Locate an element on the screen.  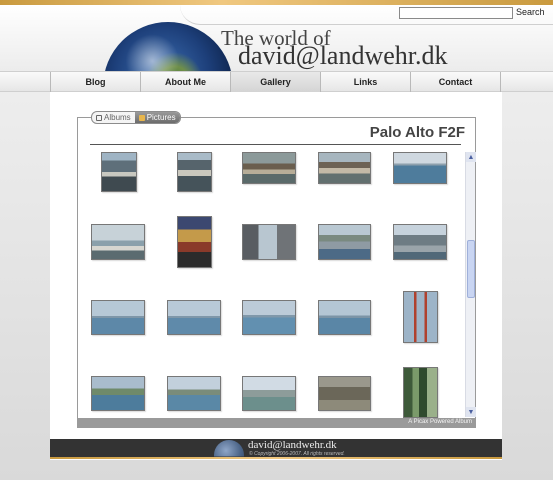
search-button: Search is located at coordinates (530, 12).